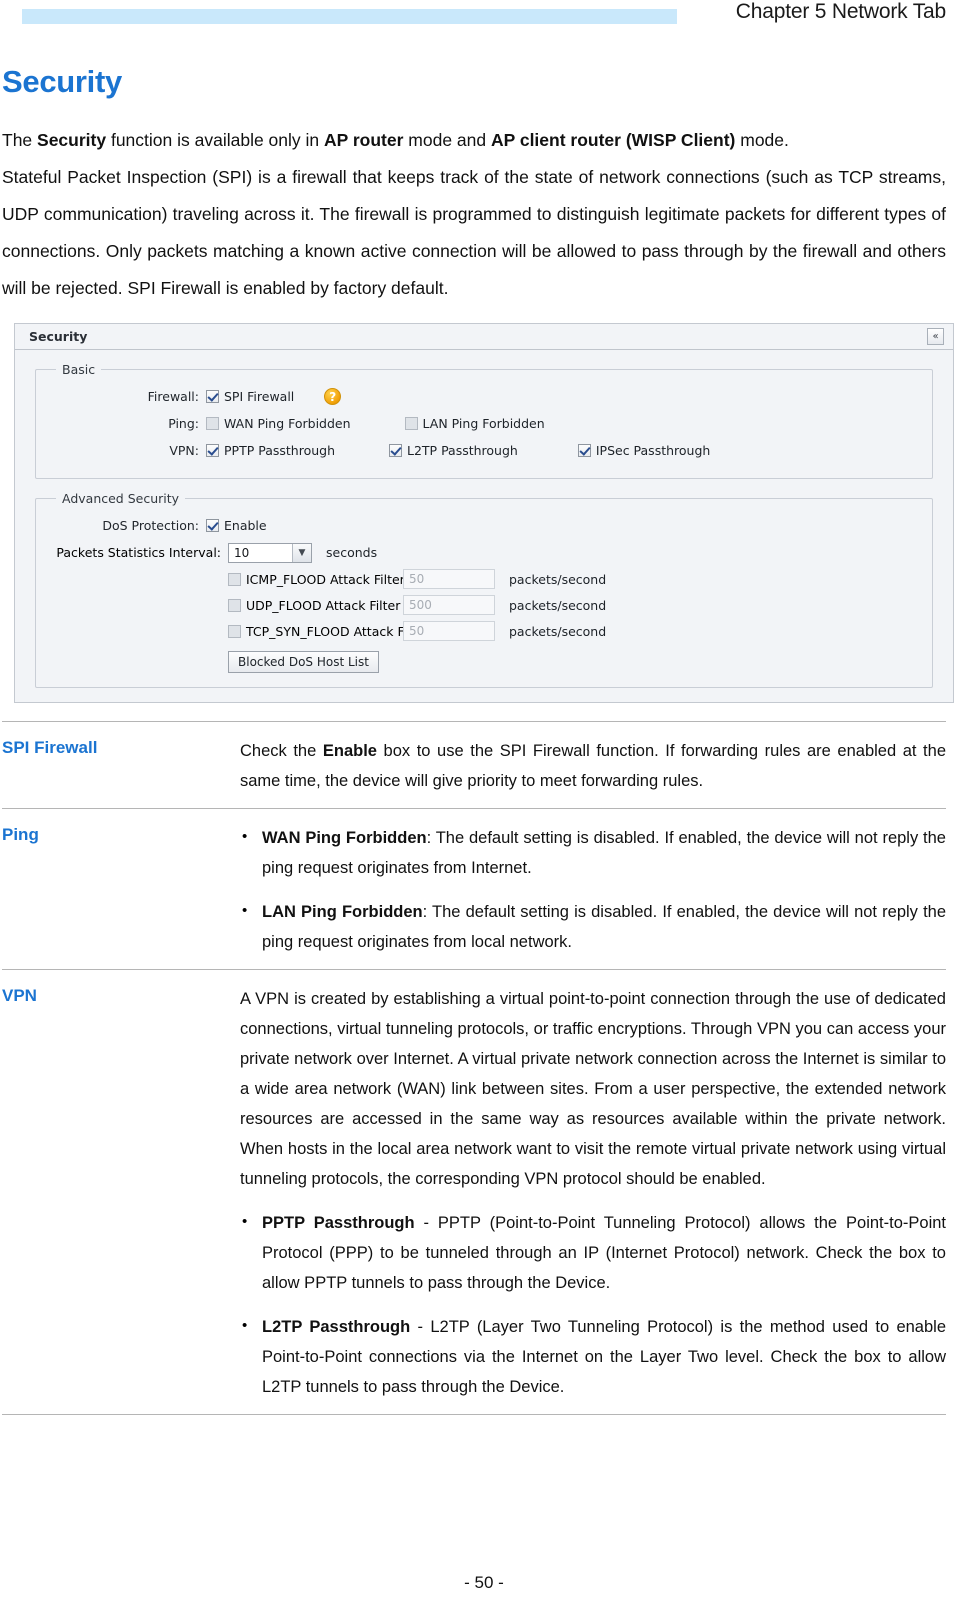  What do you see at coordinates (449, 631) in the screenshot?
I see `tcp-syn-flood-threshold-input: 50` at bounding box center [449, 631].